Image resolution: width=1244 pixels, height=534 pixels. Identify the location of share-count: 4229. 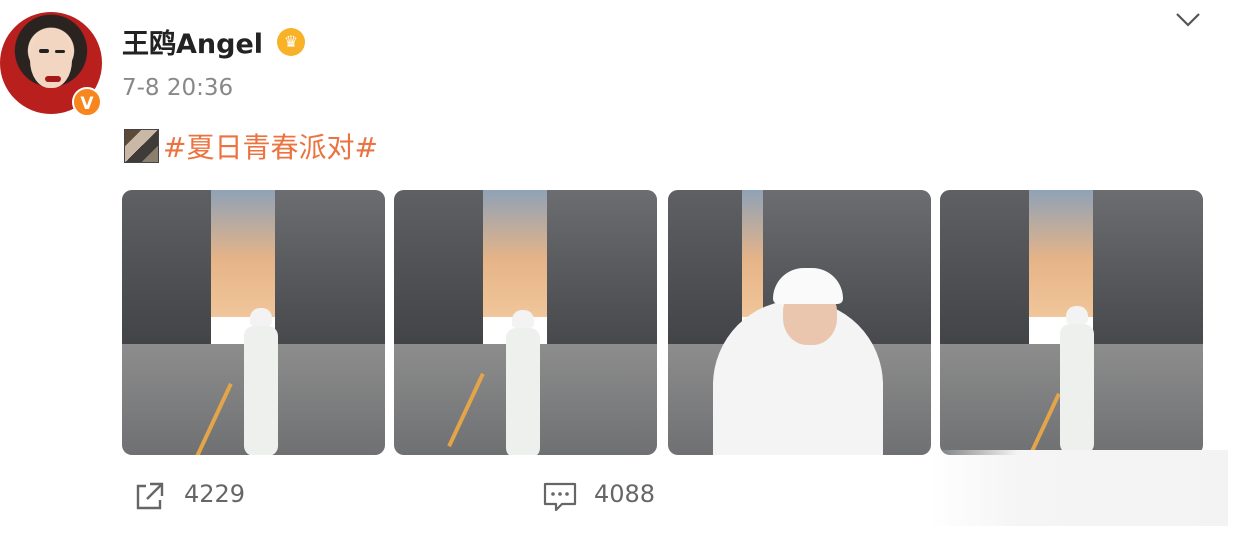
(215, 494).